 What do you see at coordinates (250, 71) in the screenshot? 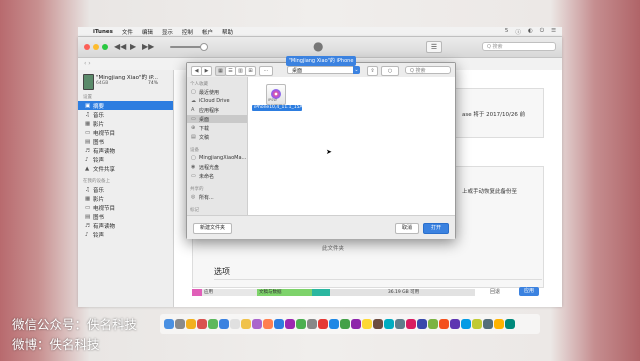
I see `gallery-view-icon: ⊞` at bounding box center [250, 71].